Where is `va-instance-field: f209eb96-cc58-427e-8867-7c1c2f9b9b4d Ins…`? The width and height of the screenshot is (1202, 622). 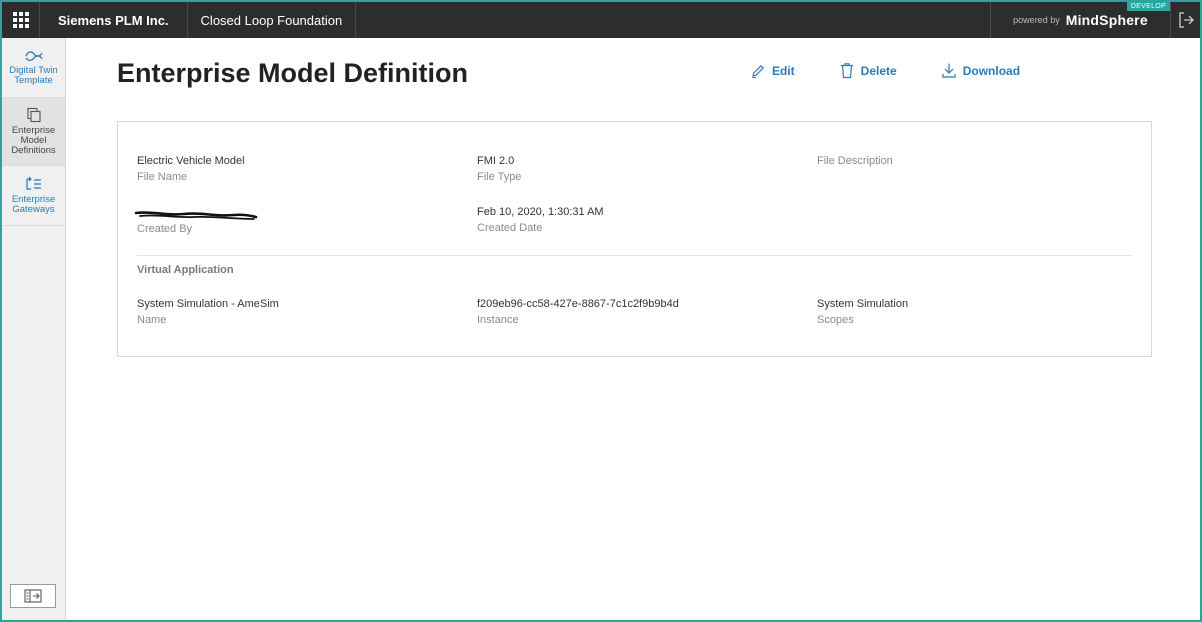
va-instance-field: f209eb96-cc58-427e-8867-7c1c2f9b9b4d Ins… is located at coordinates (578, 312).